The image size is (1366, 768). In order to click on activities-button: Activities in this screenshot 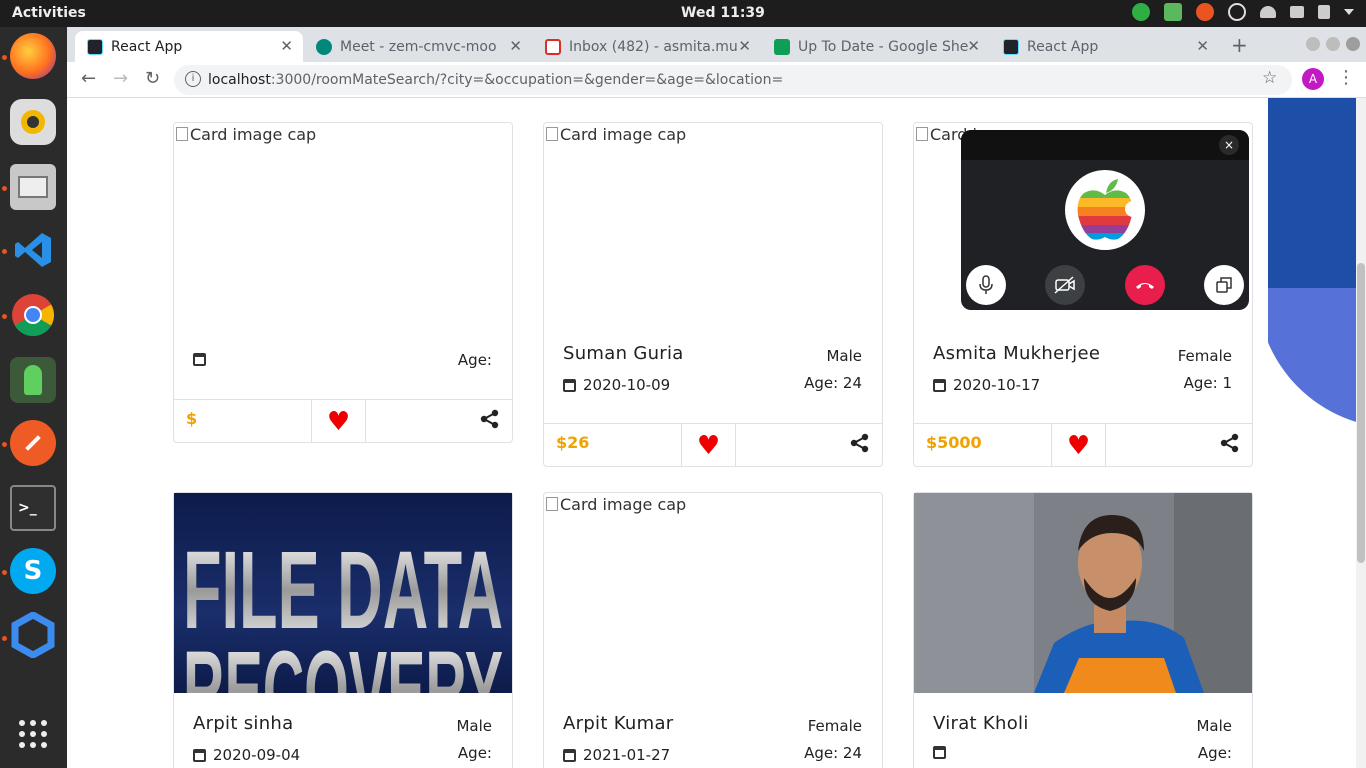, I will do `click(49, 13)`.